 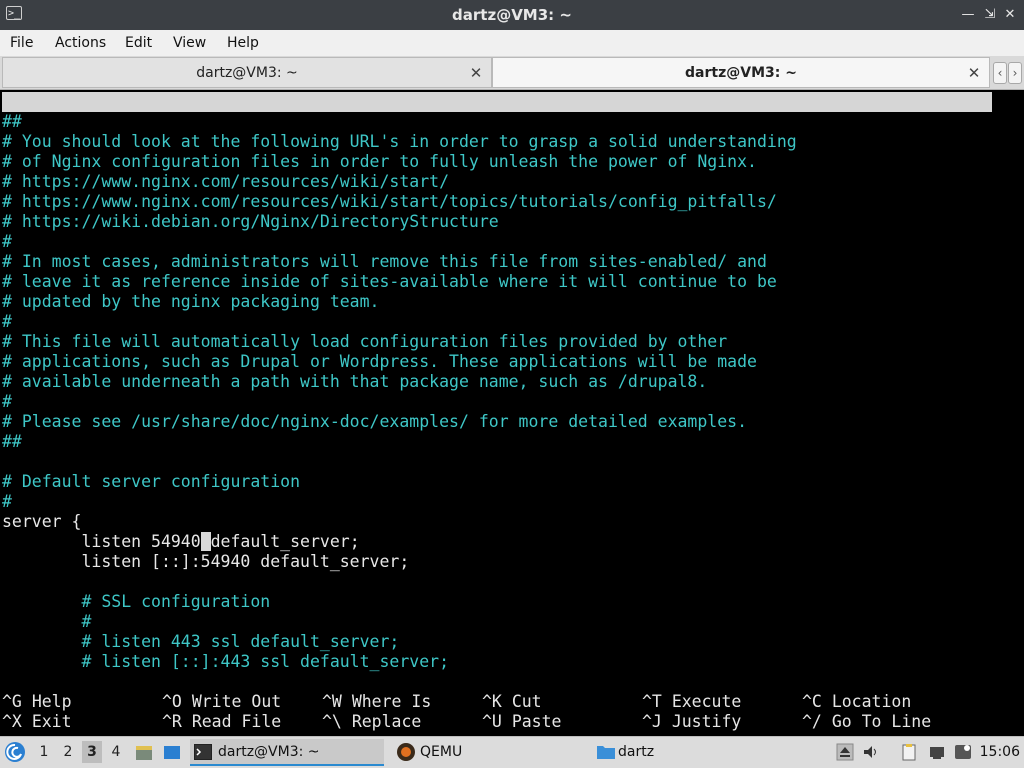 I want to click on workspace-2: 2, so click(x=68, y=752).